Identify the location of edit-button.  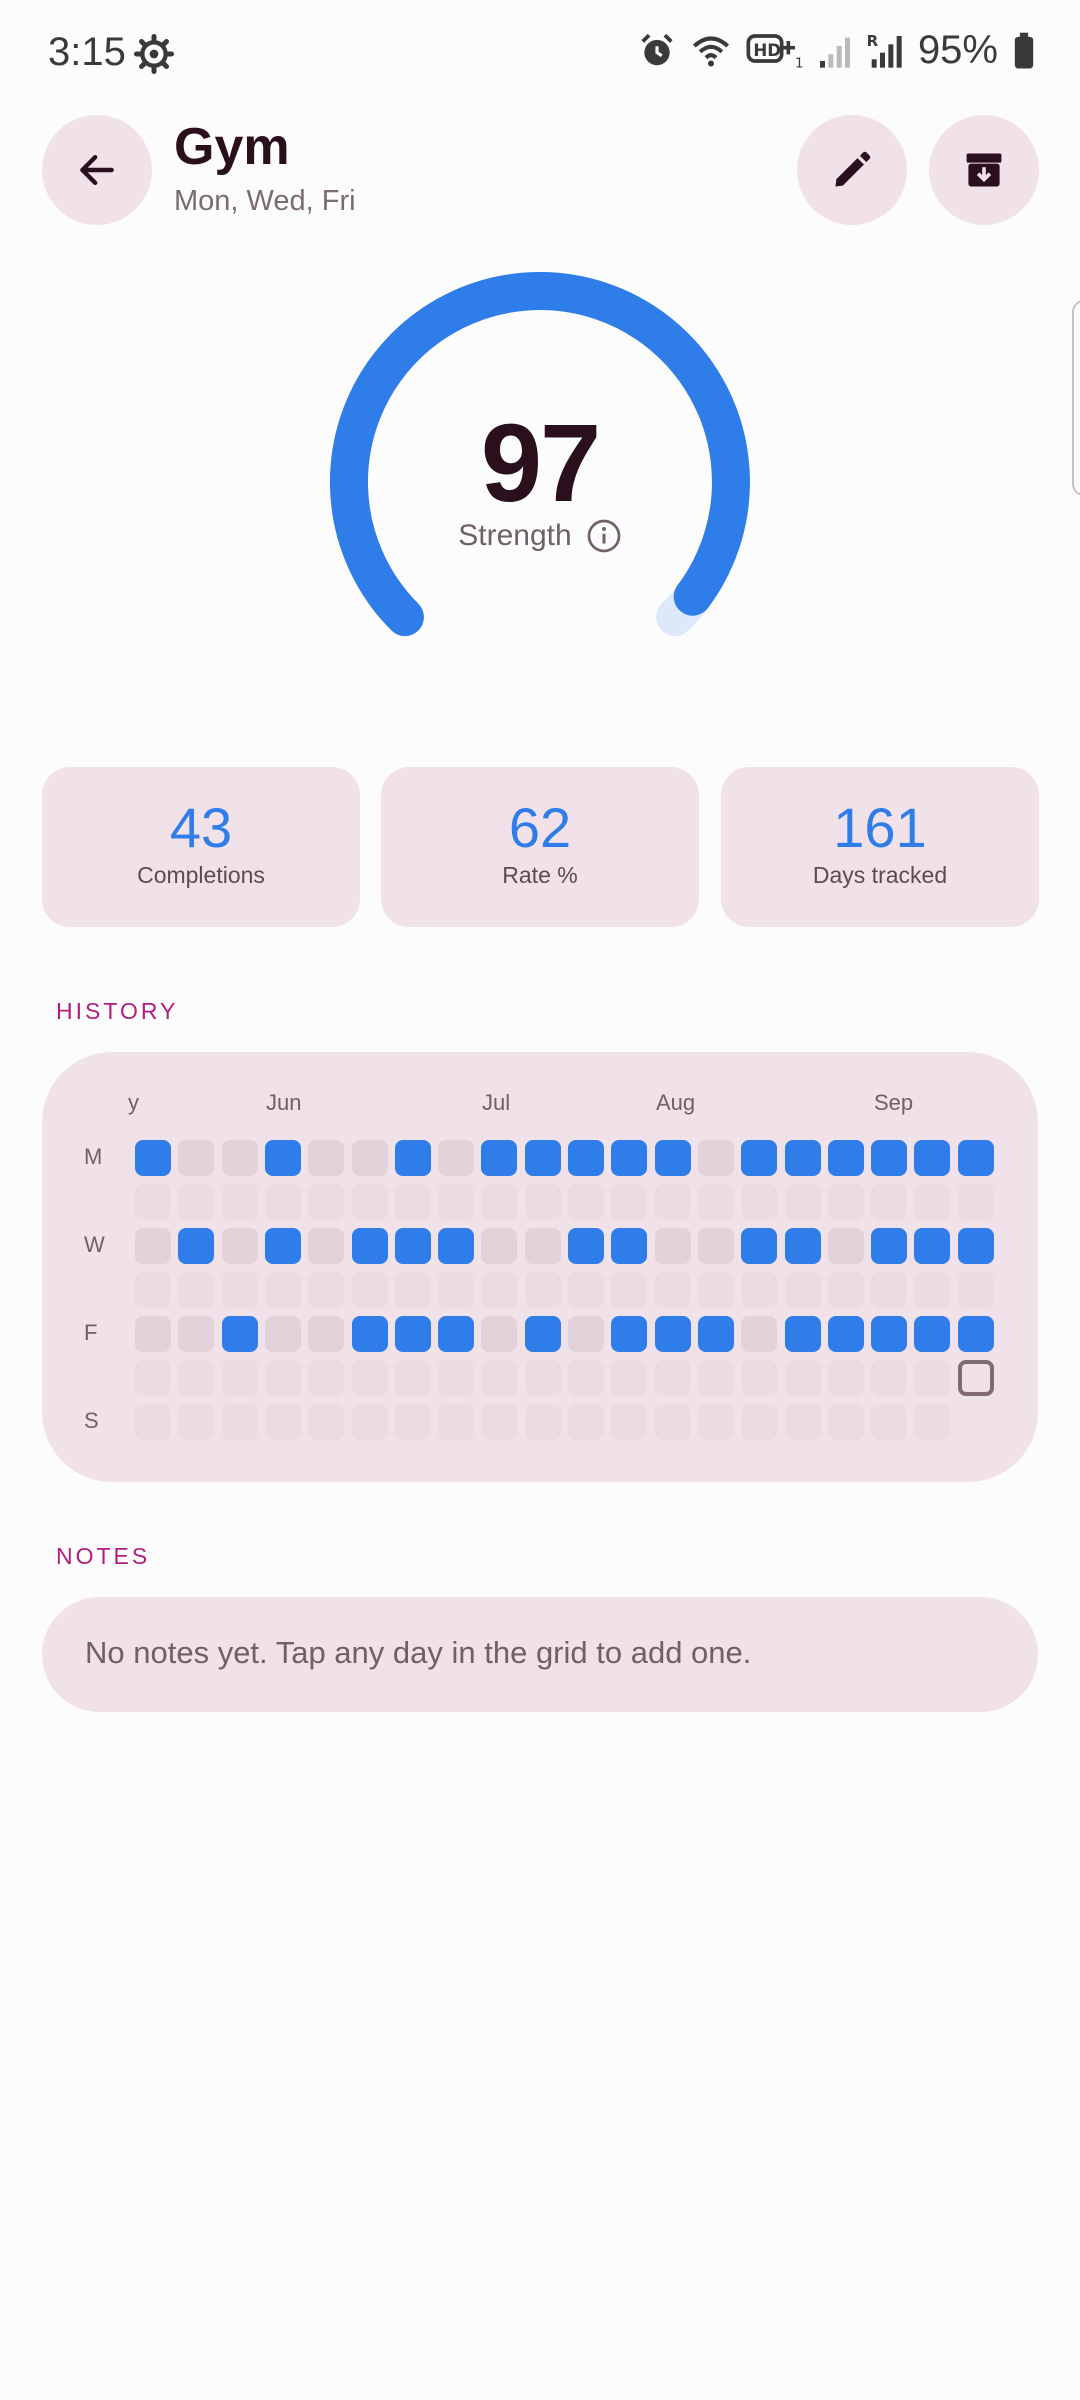
(852, 170).